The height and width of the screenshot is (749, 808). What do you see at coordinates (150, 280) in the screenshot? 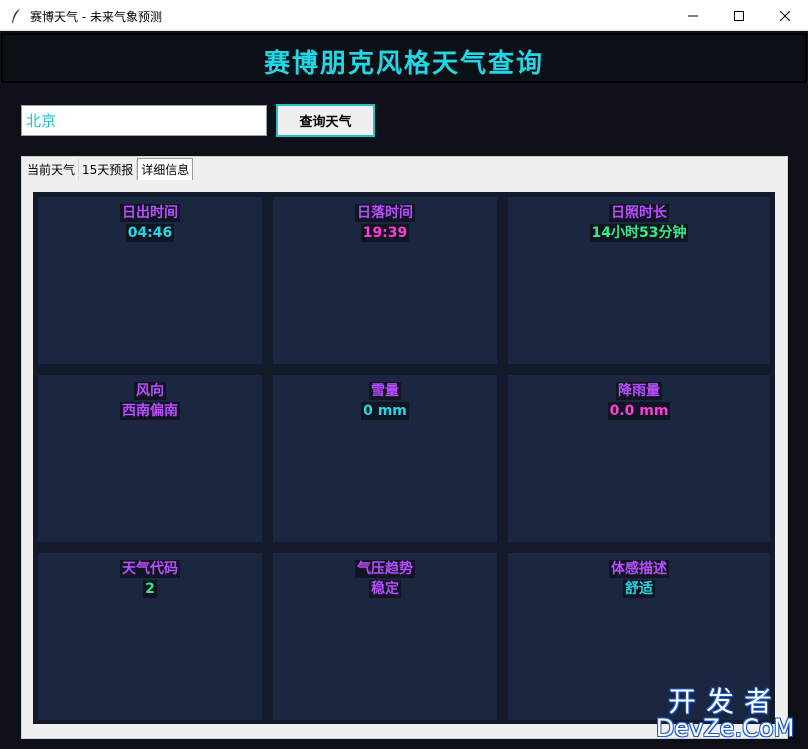
I see `detail-card-sunrise: 日出时间 04:46` at bounding box center [150, 280].